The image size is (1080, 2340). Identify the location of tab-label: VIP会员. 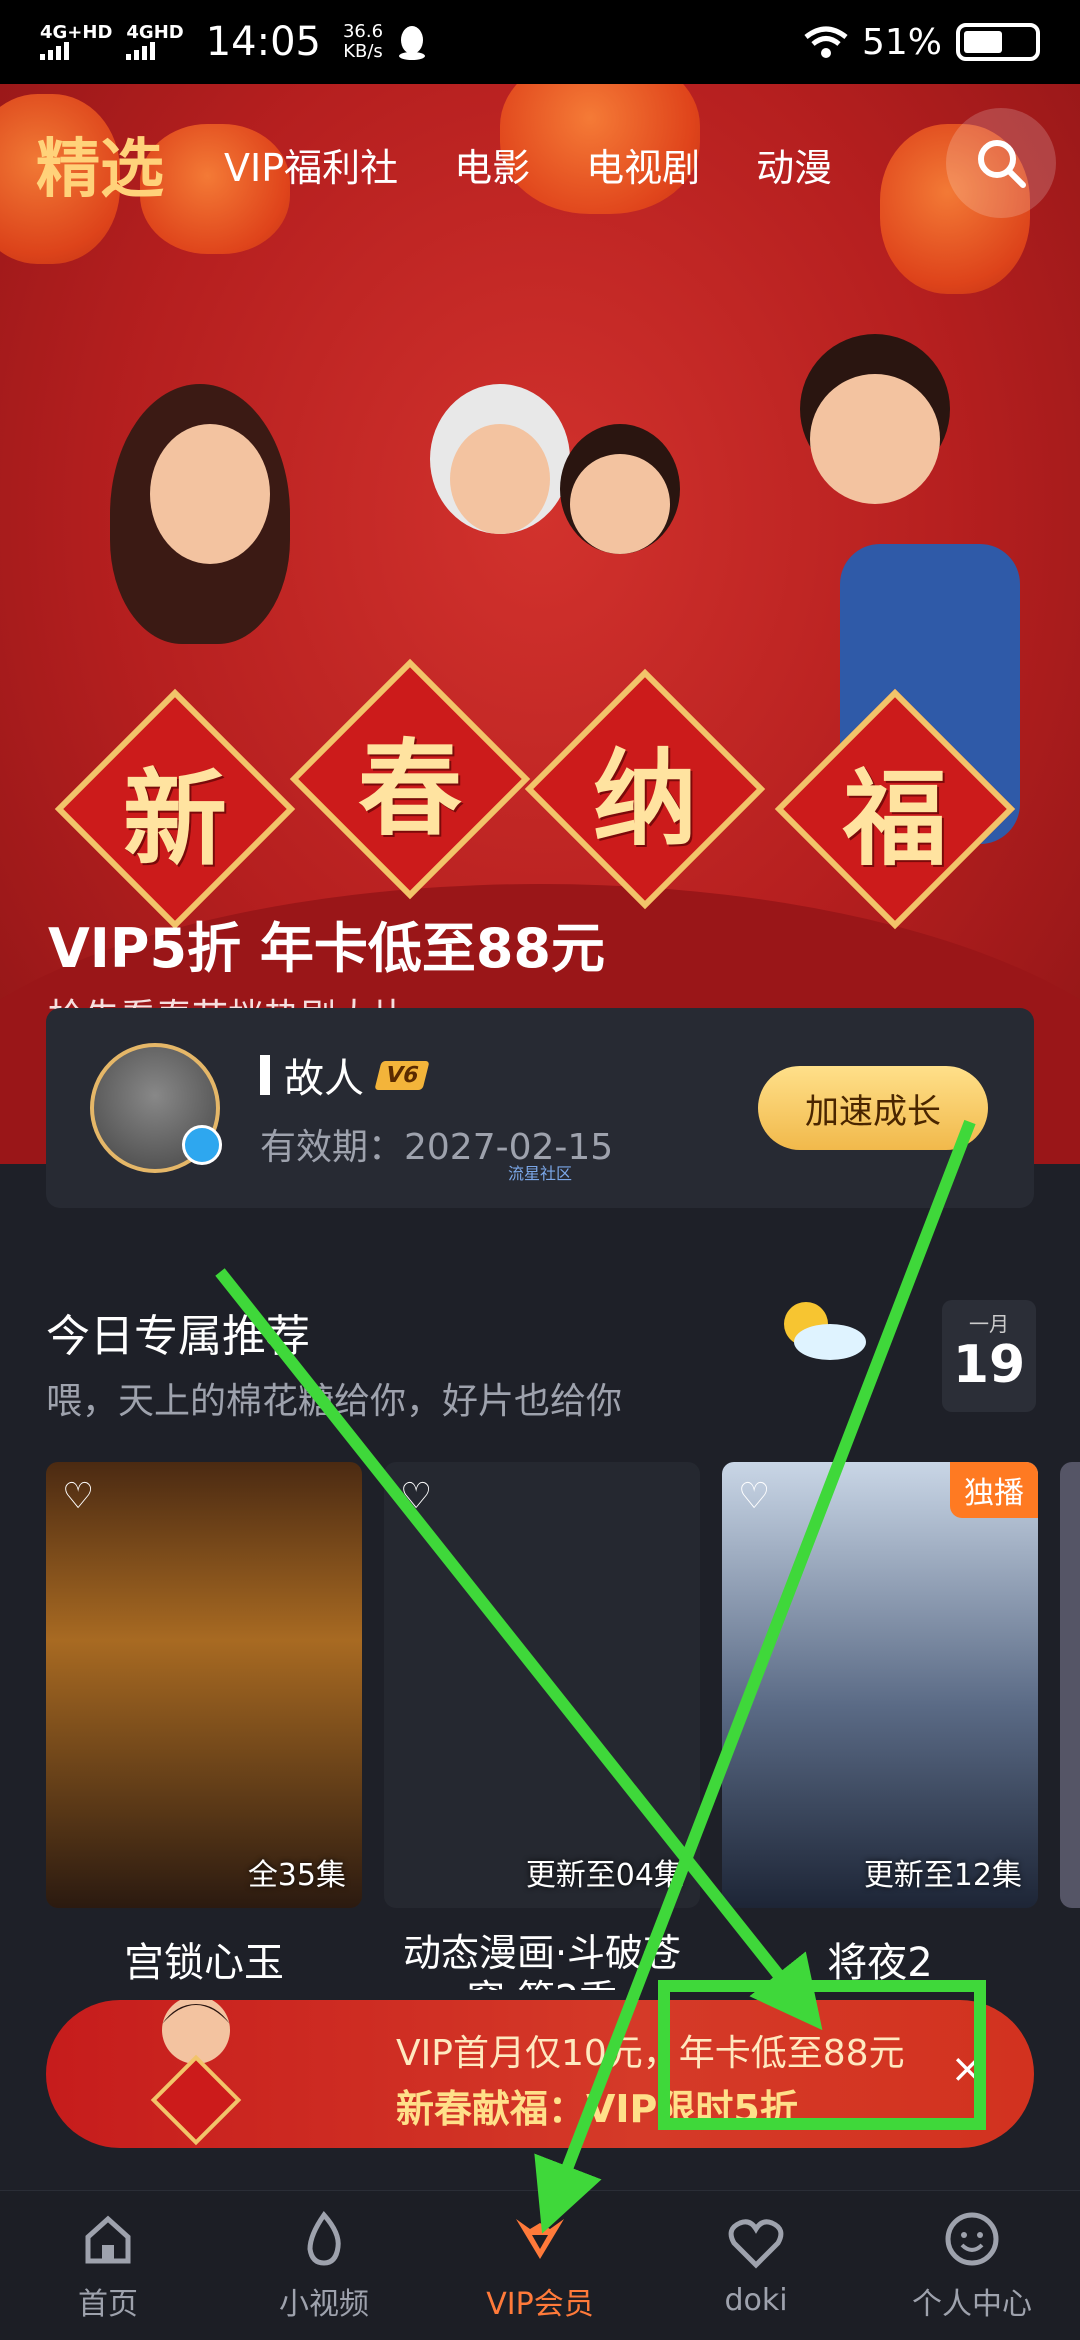
(540, 2304).